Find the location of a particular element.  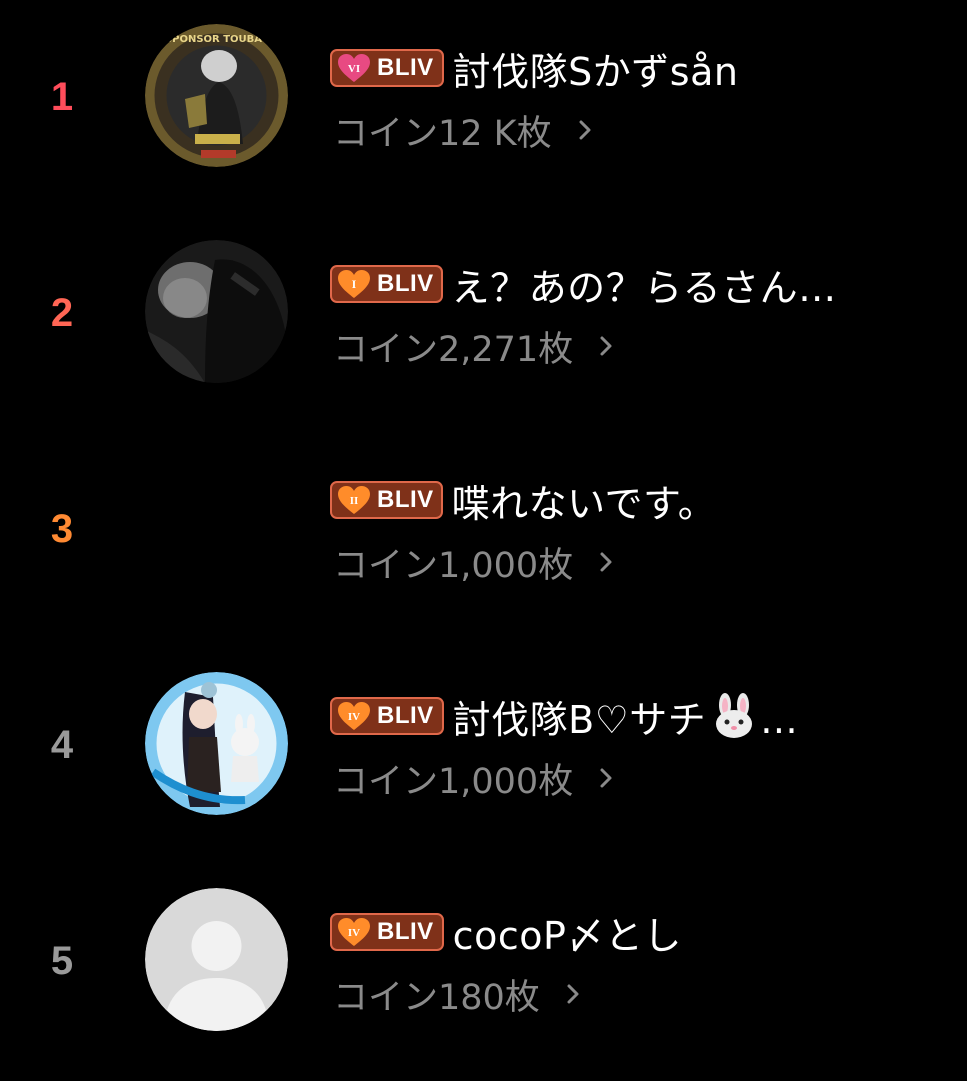

username: 討伐隊Sかずsån is located at coordinates (595, 71).